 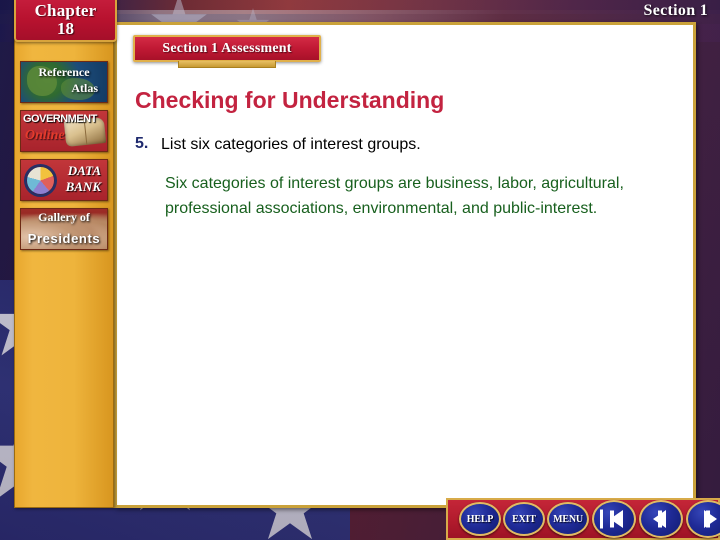 I want to click on sidebar-item-label: Atlas, so click(x=84, y=88).